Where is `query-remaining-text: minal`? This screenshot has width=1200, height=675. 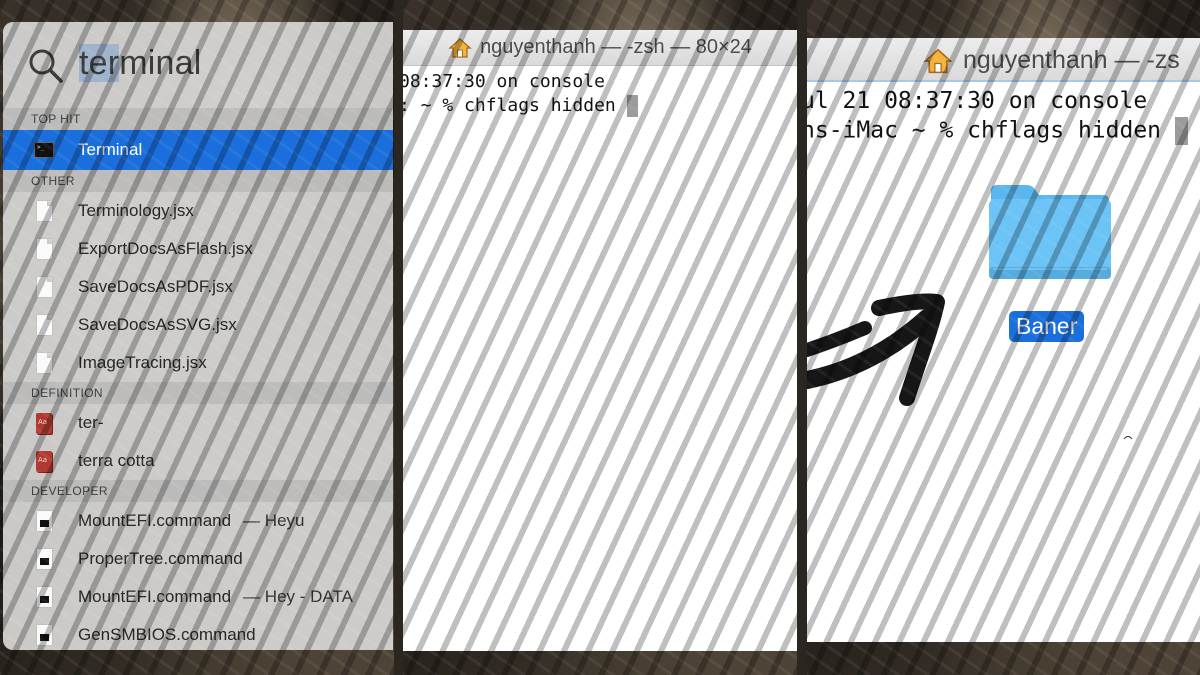
query-remaining-text: minal is located at coordinates (160, 63).